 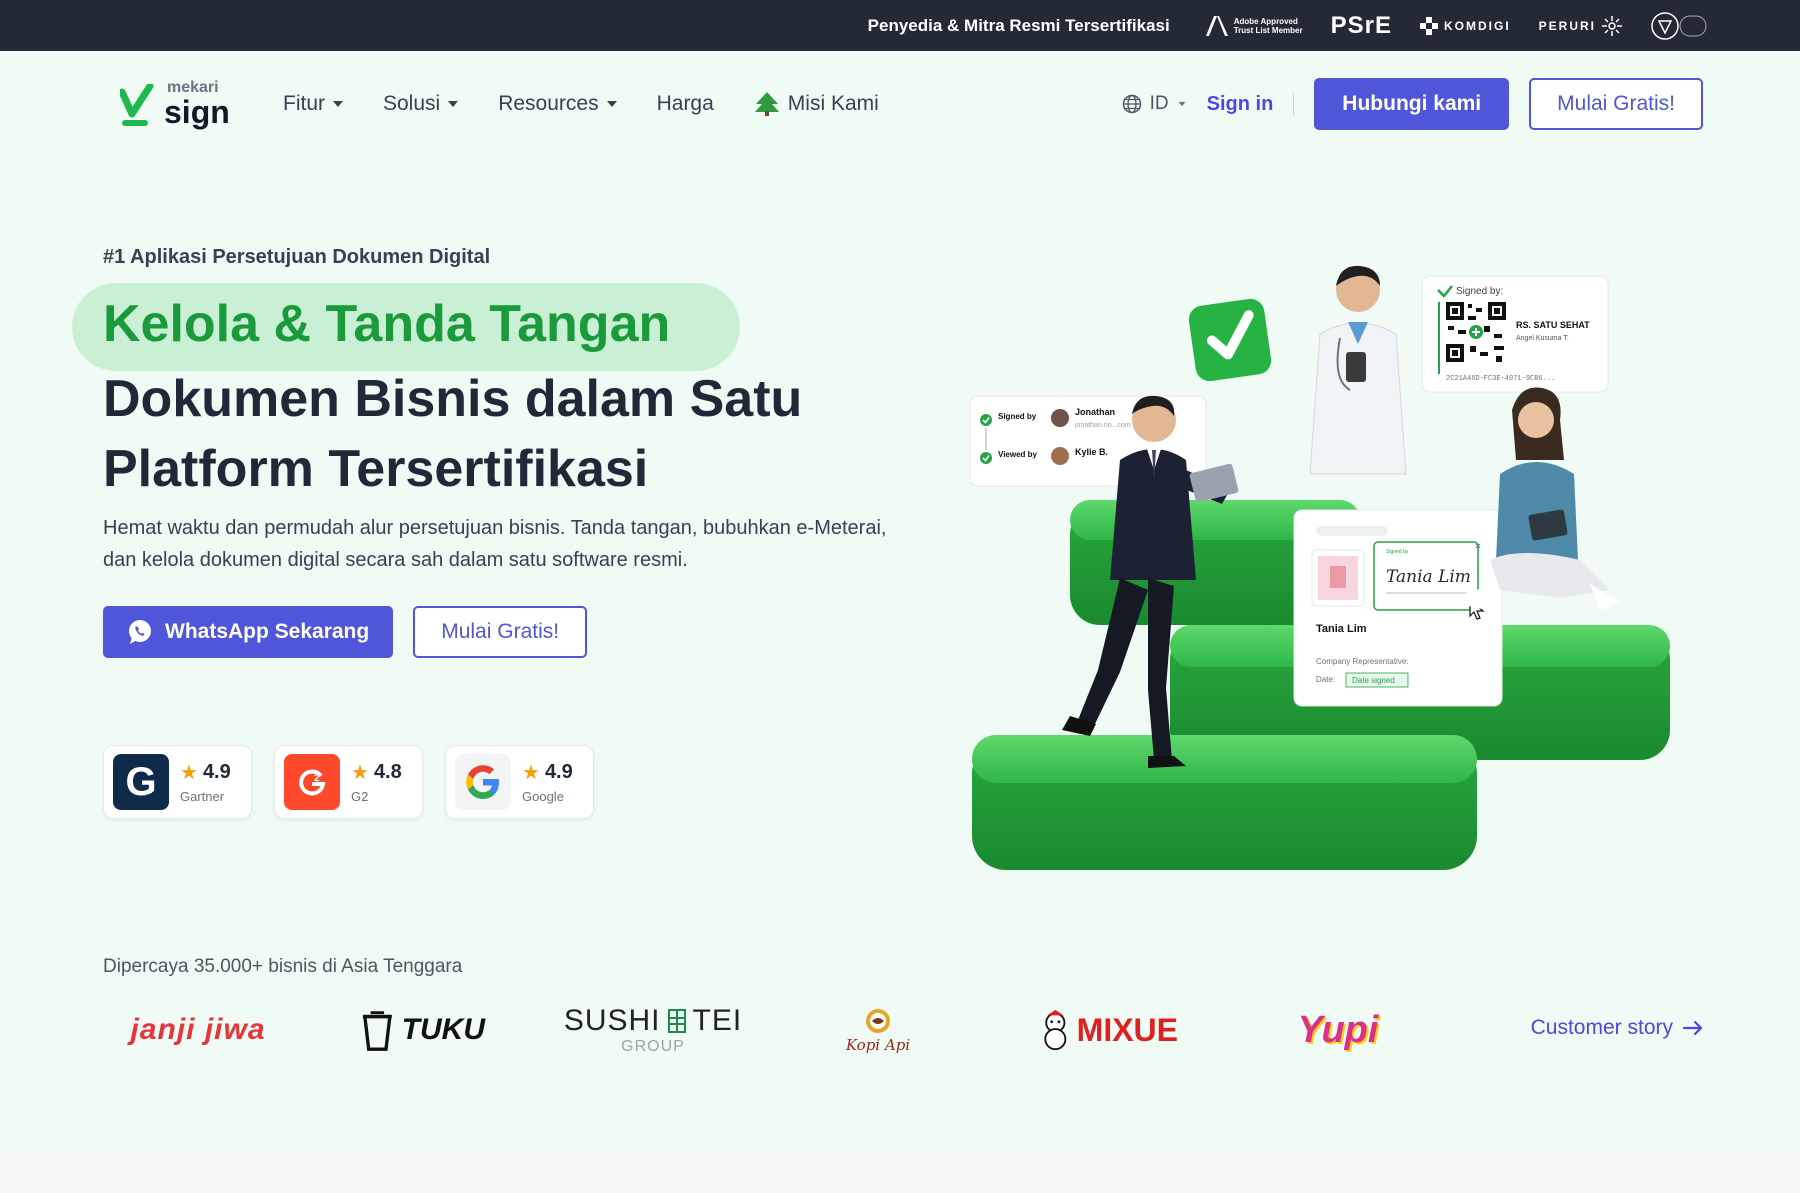 I want to click on yupi-logo: Yupi, so click(x=1338, y=1029).